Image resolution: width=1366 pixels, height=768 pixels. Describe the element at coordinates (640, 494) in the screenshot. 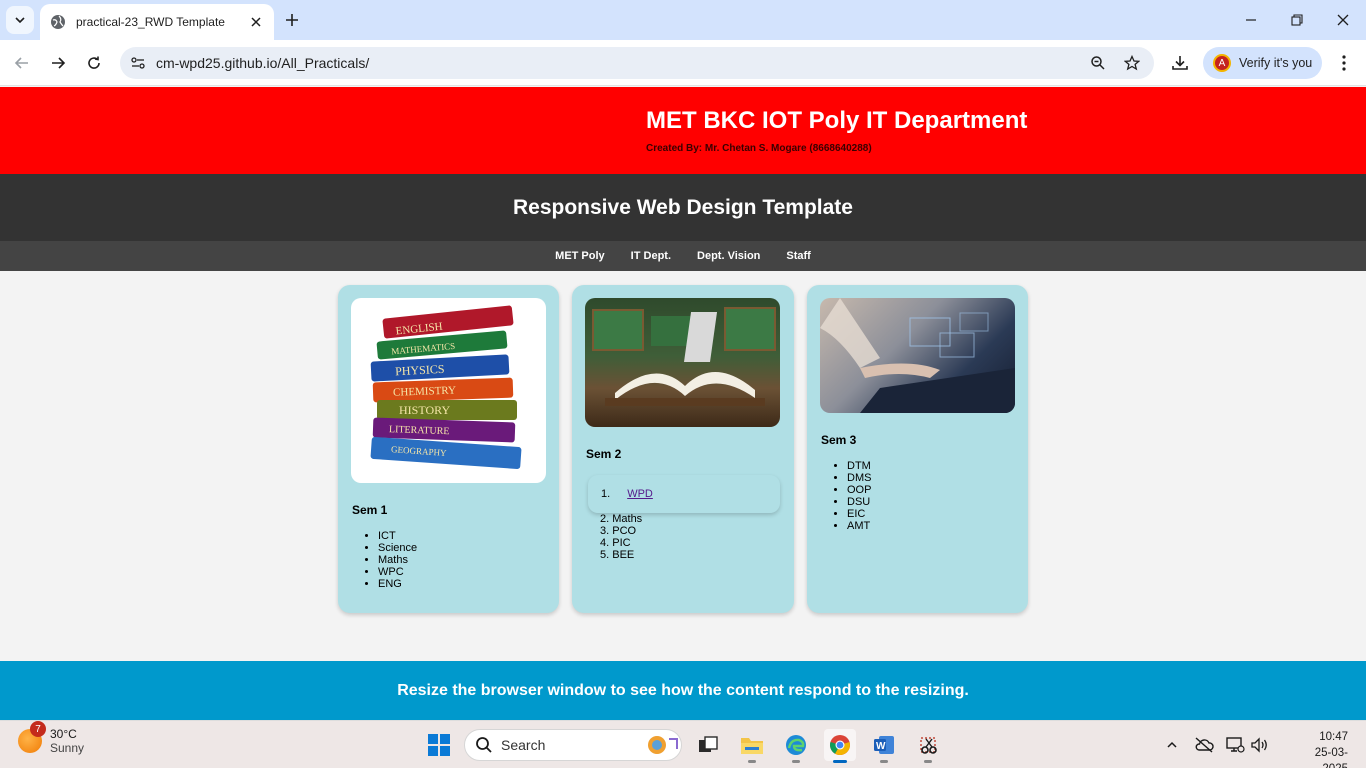

I see `wpd-link: WPD` at that location.